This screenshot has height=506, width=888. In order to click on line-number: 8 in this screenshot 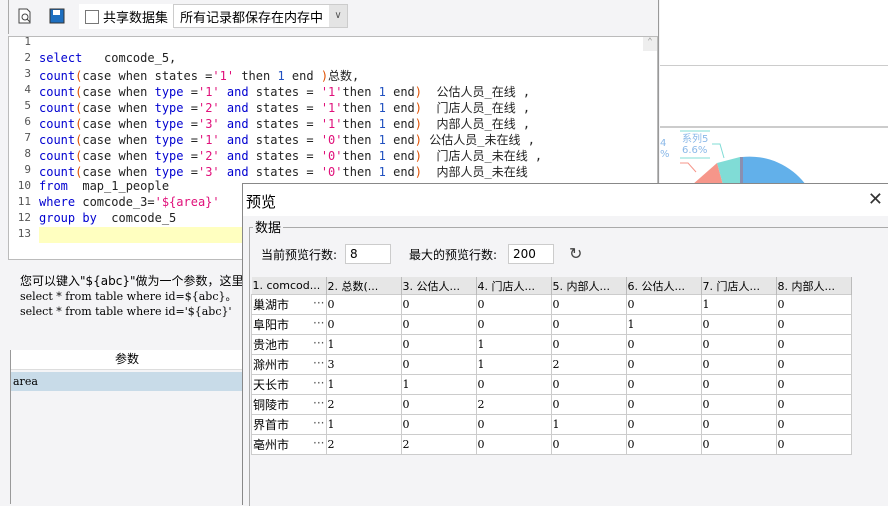, I will do `click(27, 153)`.